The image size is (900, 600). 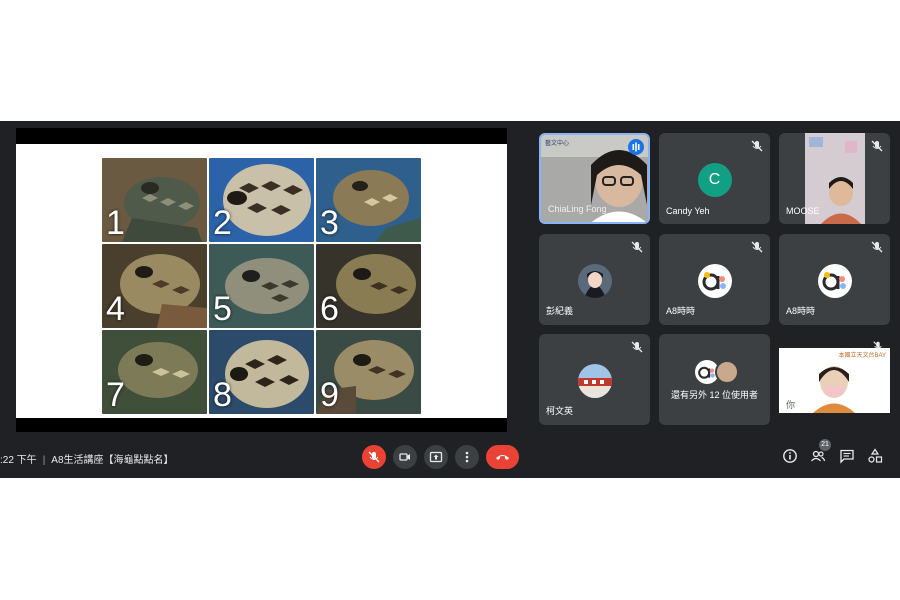 What do you see at coordinates (115, 223) in the screenshot?
I see `photo-number: 1` at bounding box center [115, 223].